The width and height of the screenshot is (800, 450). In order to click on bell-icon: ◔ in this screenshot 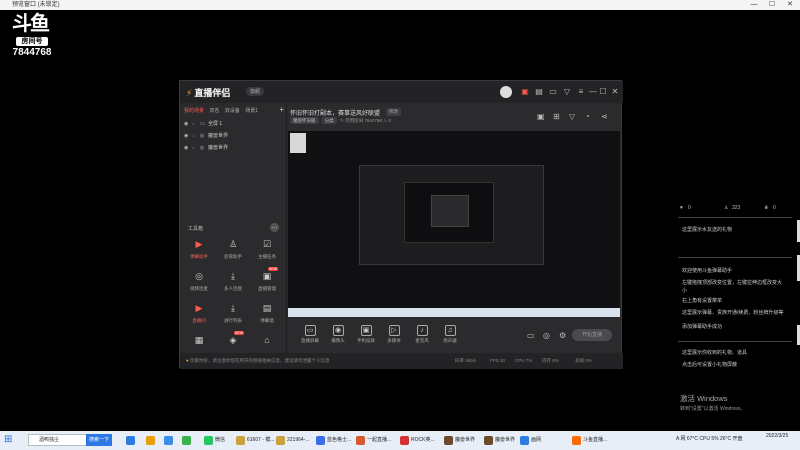, I will do `click(587, 116)`.